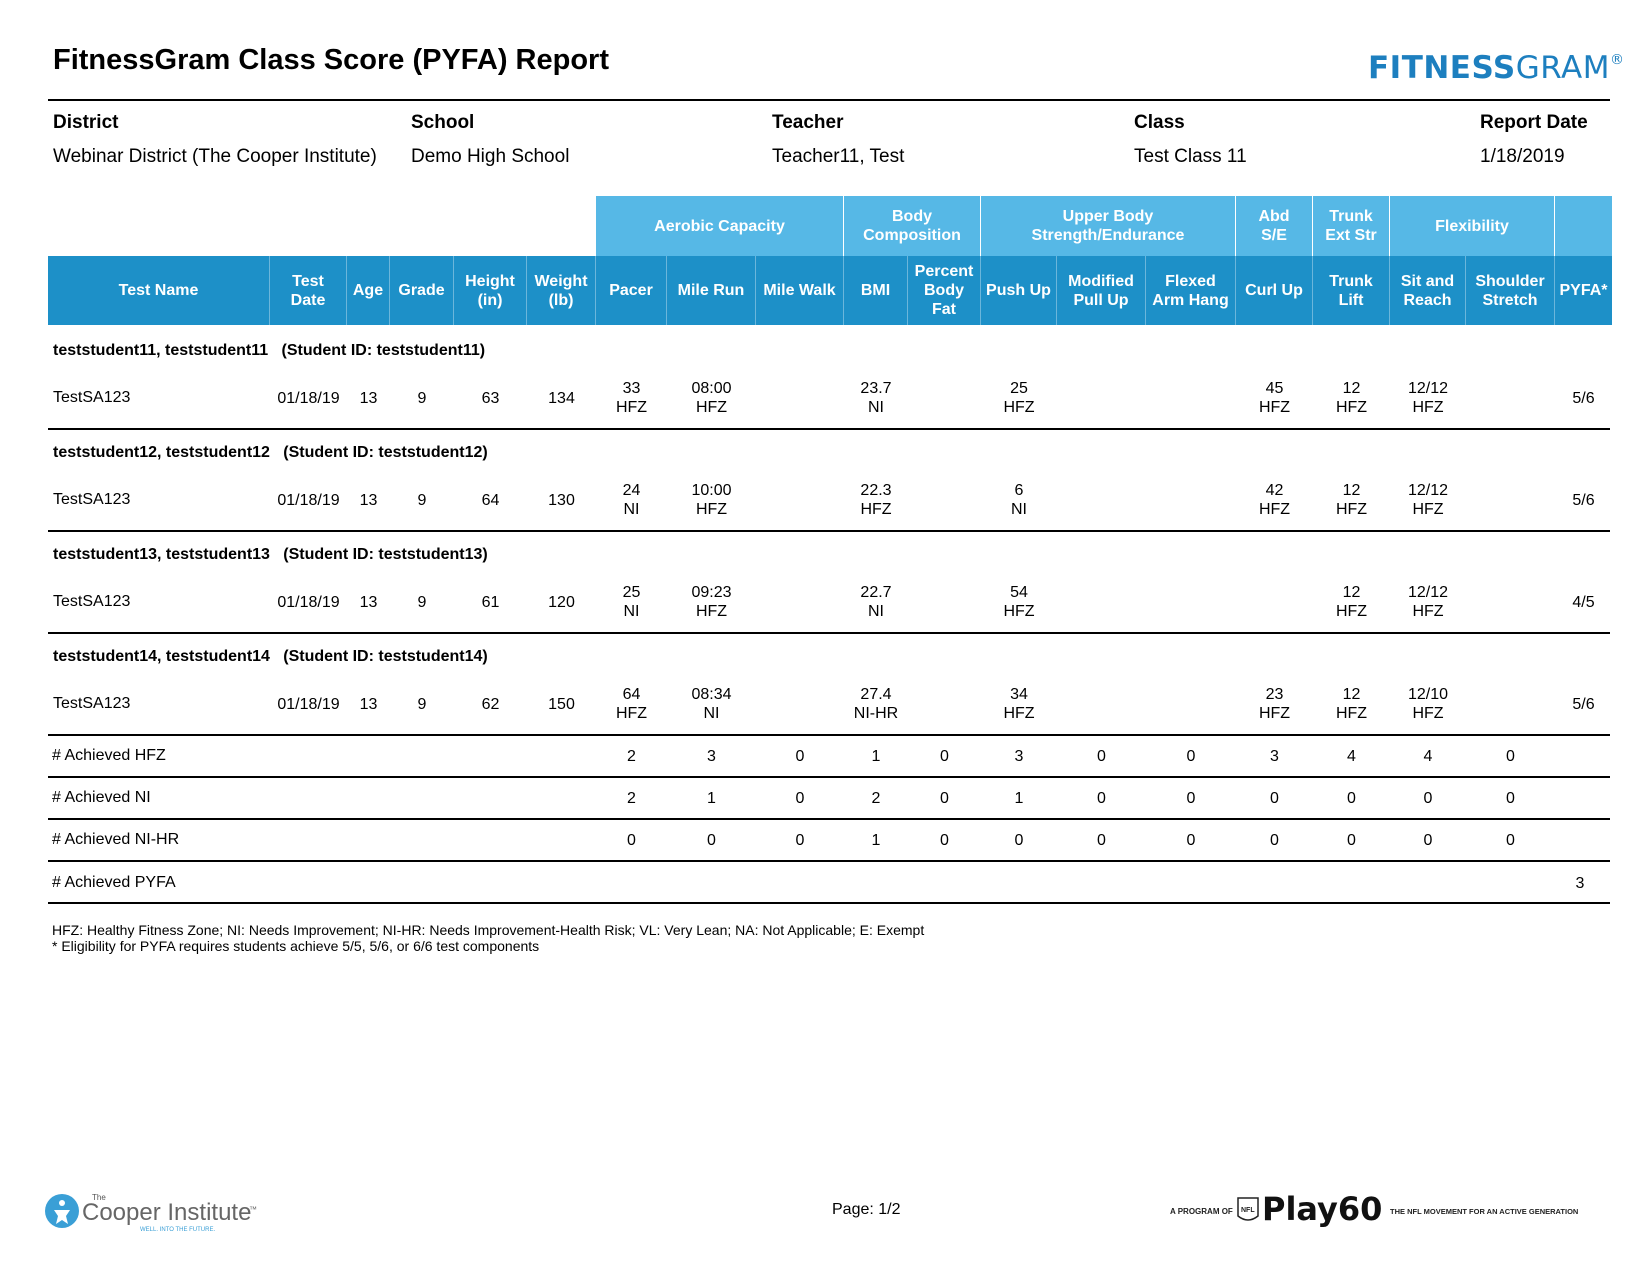 This screenshot has height=1275, width=1650. What do you see at coordinates (1472, 226) in the screenshot?
I see `group-flexibility: Flexibility` at bounding box center [1472, 226].